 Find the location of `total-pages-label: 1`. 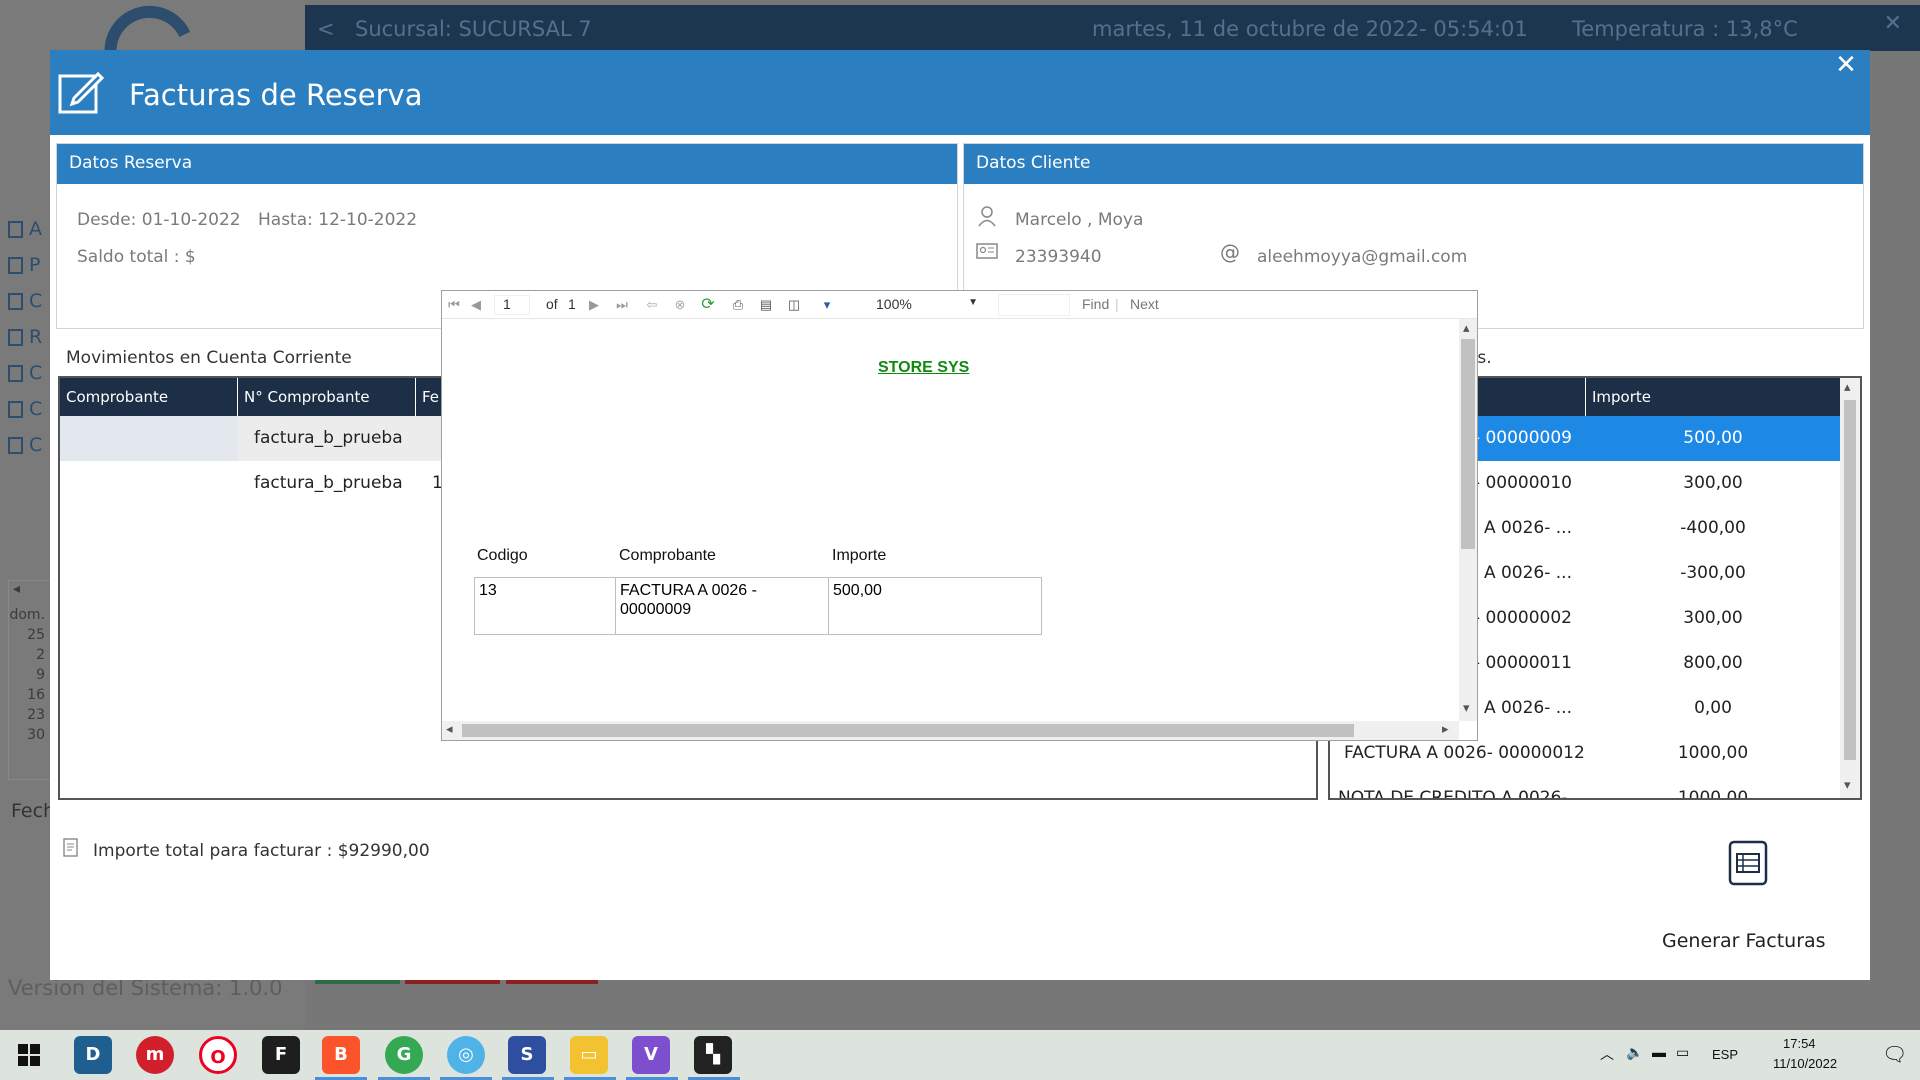

total-pages-label: 1 is located at coordinates (572, 304).